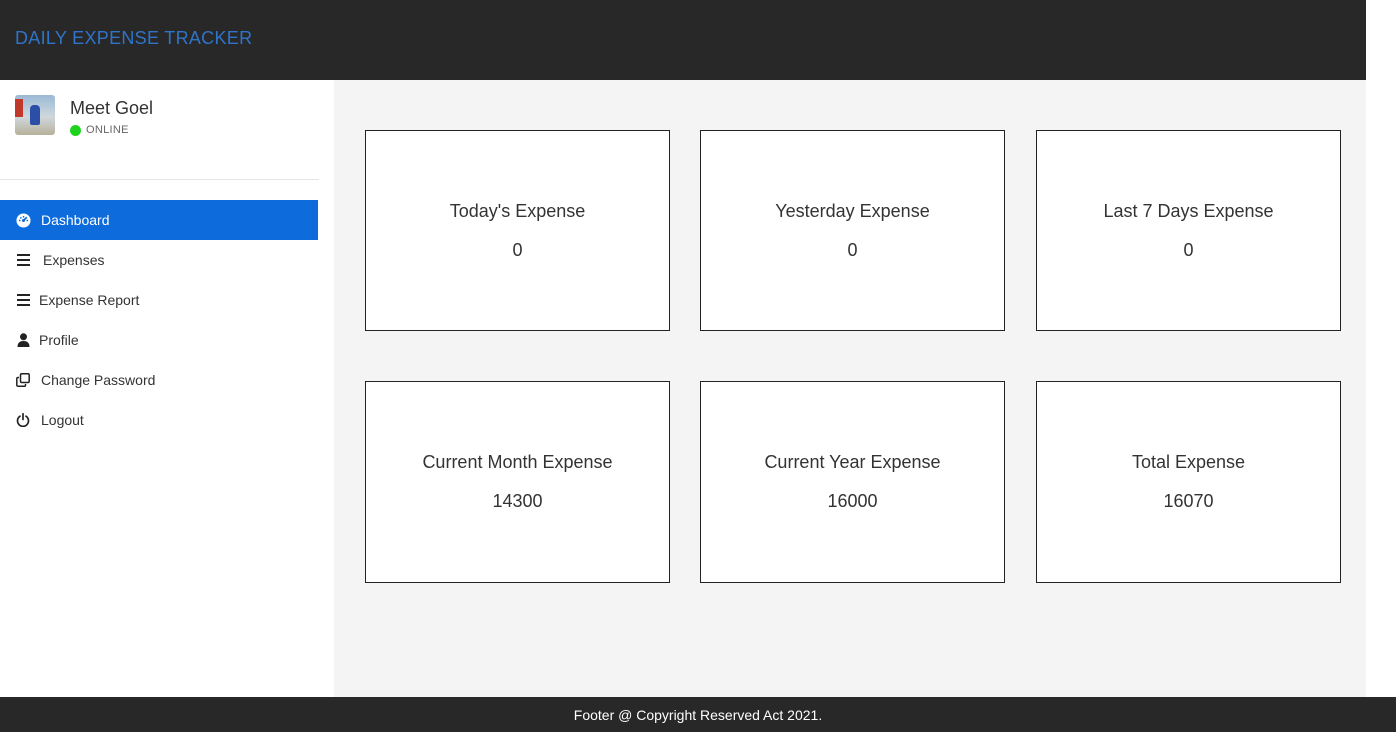 The width and height of the screenshot is (1396, 732). What do you see at coordinates (517, 482) in the screenshot?
I see `card-current-month-expense: Current Month Expense 14300` at bounding box center [517, 482].